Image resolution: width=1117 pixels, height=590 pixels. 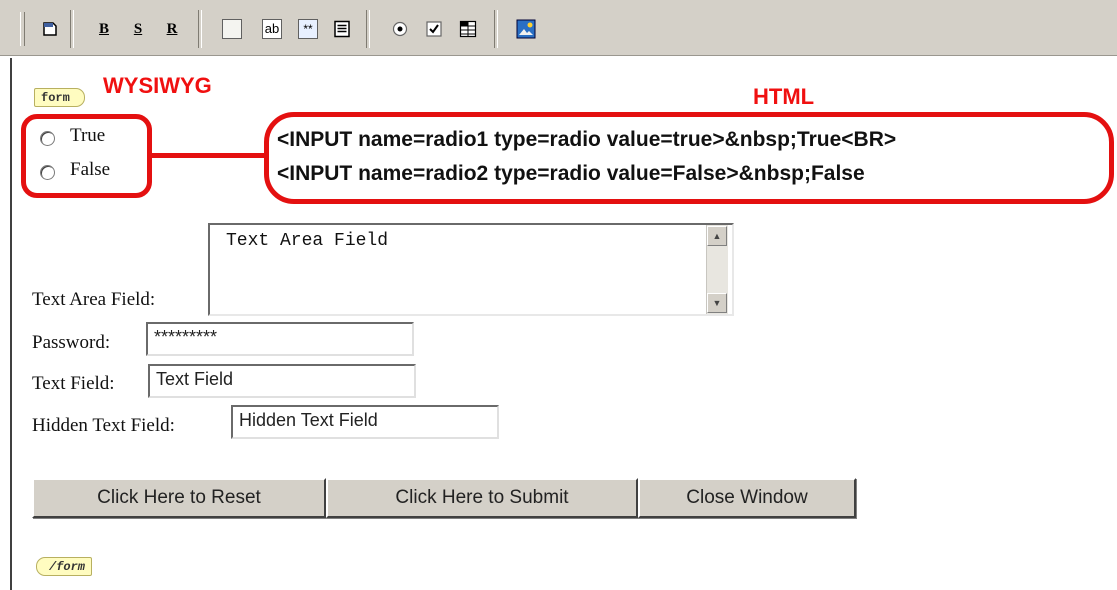 What do you see at coordinates (365, 422) in the screenshot?
I see `hidden-text-field: Hidden Text Field` at bounding box center [365, 422].